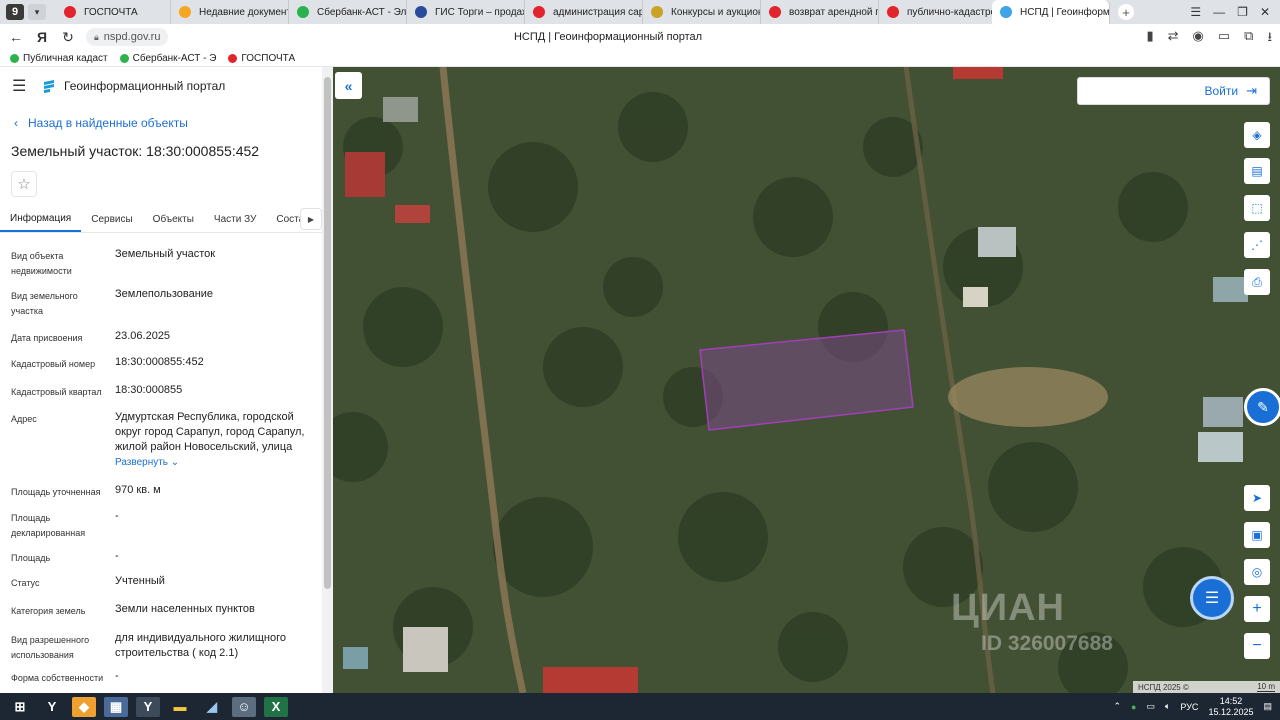  I want to click on info-tab: Объекты, so click(173, 219).